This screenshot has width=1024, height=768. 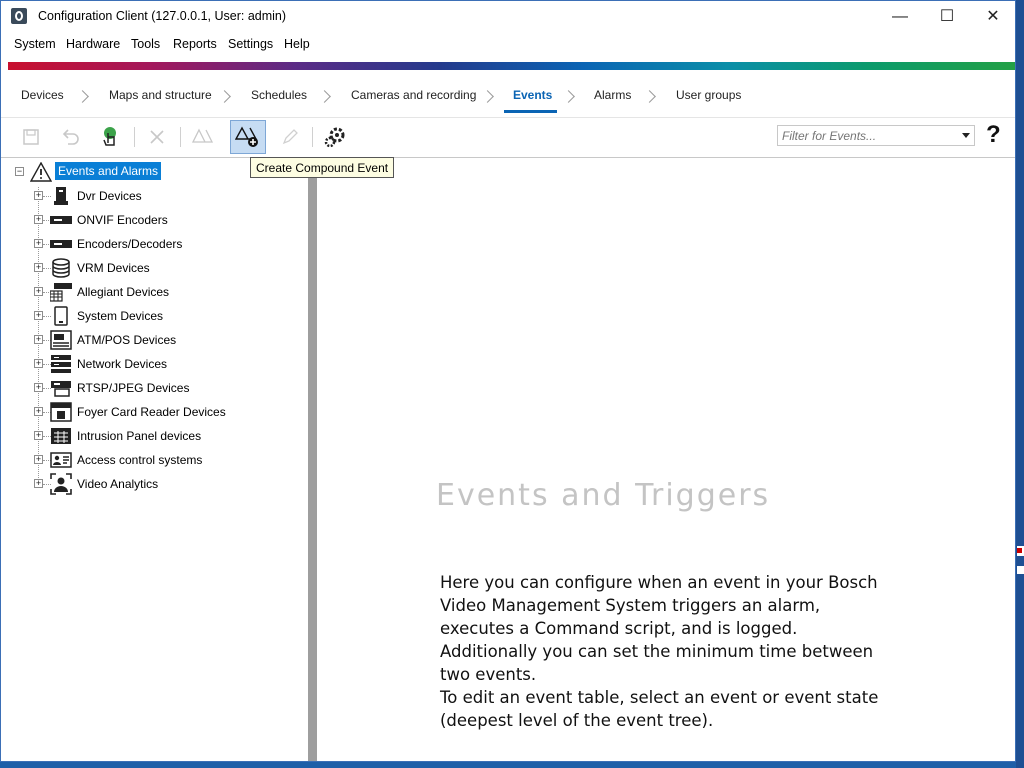 What do you see at coordinates (19, 16) in the screenshot?
I see `app-logo-icon` at bounding box center [19, 16].